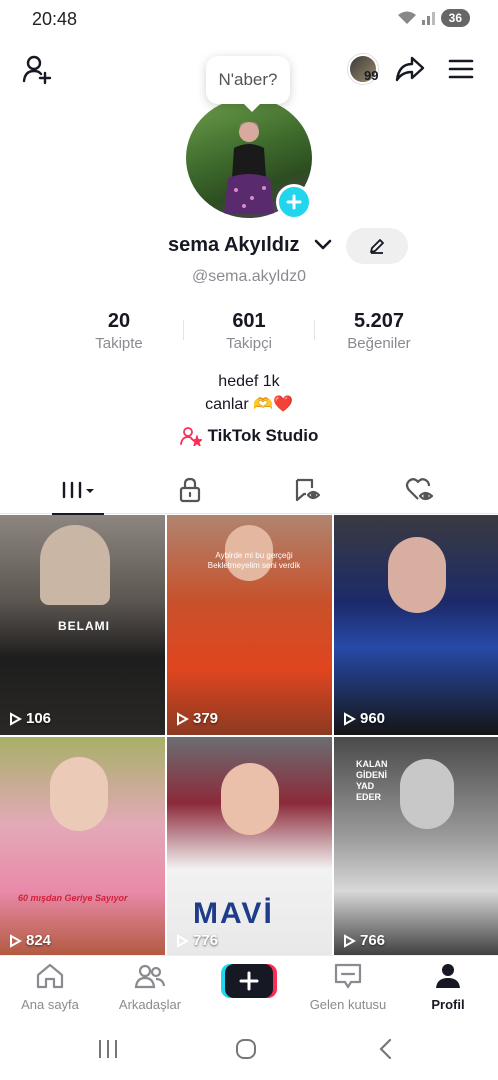 The image size is (498, 1080). I want to click on video-views: 766, so click(363, 940).